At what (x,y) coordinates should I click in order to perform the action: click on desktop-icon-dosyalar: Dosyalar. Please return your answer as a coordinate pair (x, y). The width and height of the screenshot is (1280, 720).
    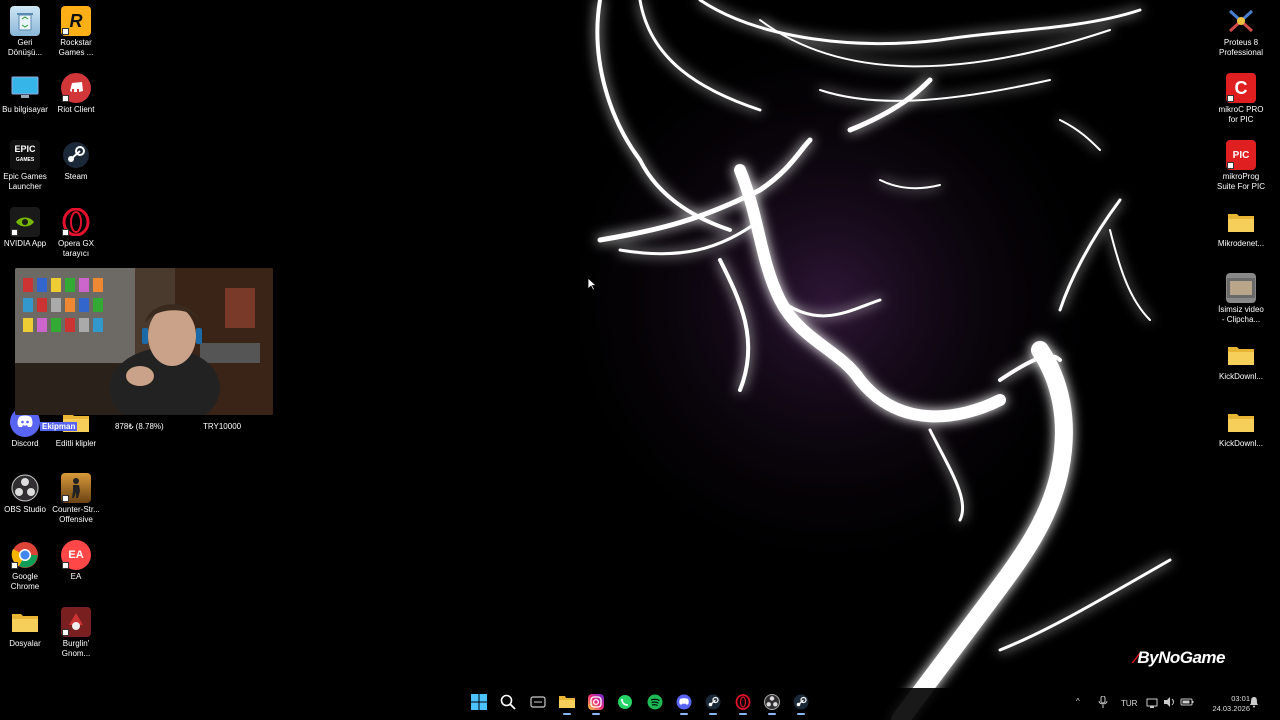
    Looking at the image, I should click on (25, 628).